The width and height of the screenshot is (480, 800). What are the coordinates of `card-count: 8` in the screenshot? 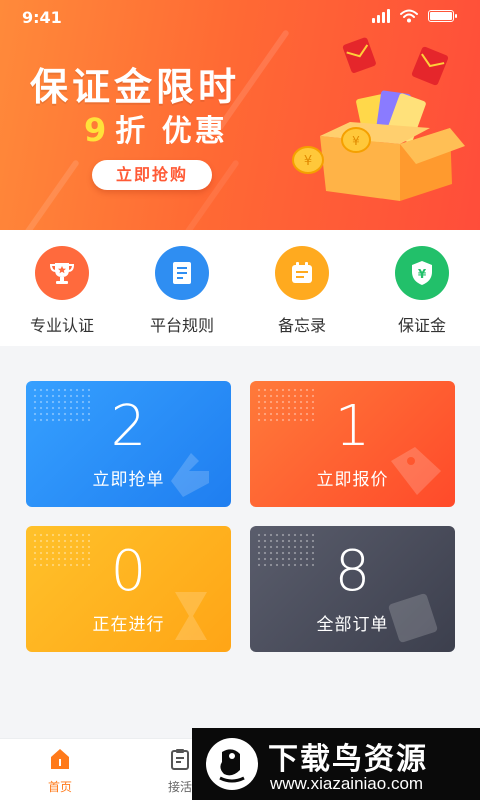 It's located at (352, 571).